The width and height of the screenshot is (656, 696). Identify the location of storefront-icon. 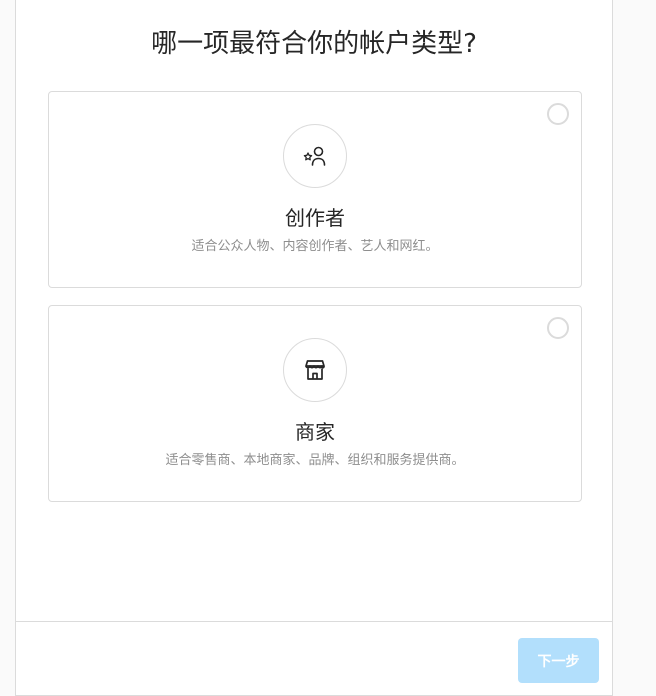
(315, 370).